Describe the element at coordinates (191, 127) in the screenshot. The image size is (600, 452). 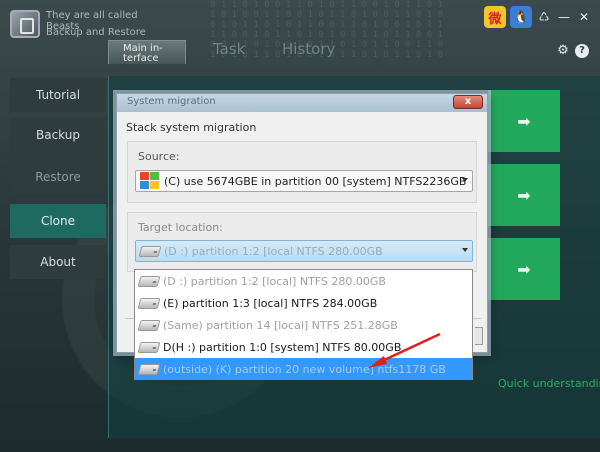
I see `dialog-heading: Stack system migration` at that location.